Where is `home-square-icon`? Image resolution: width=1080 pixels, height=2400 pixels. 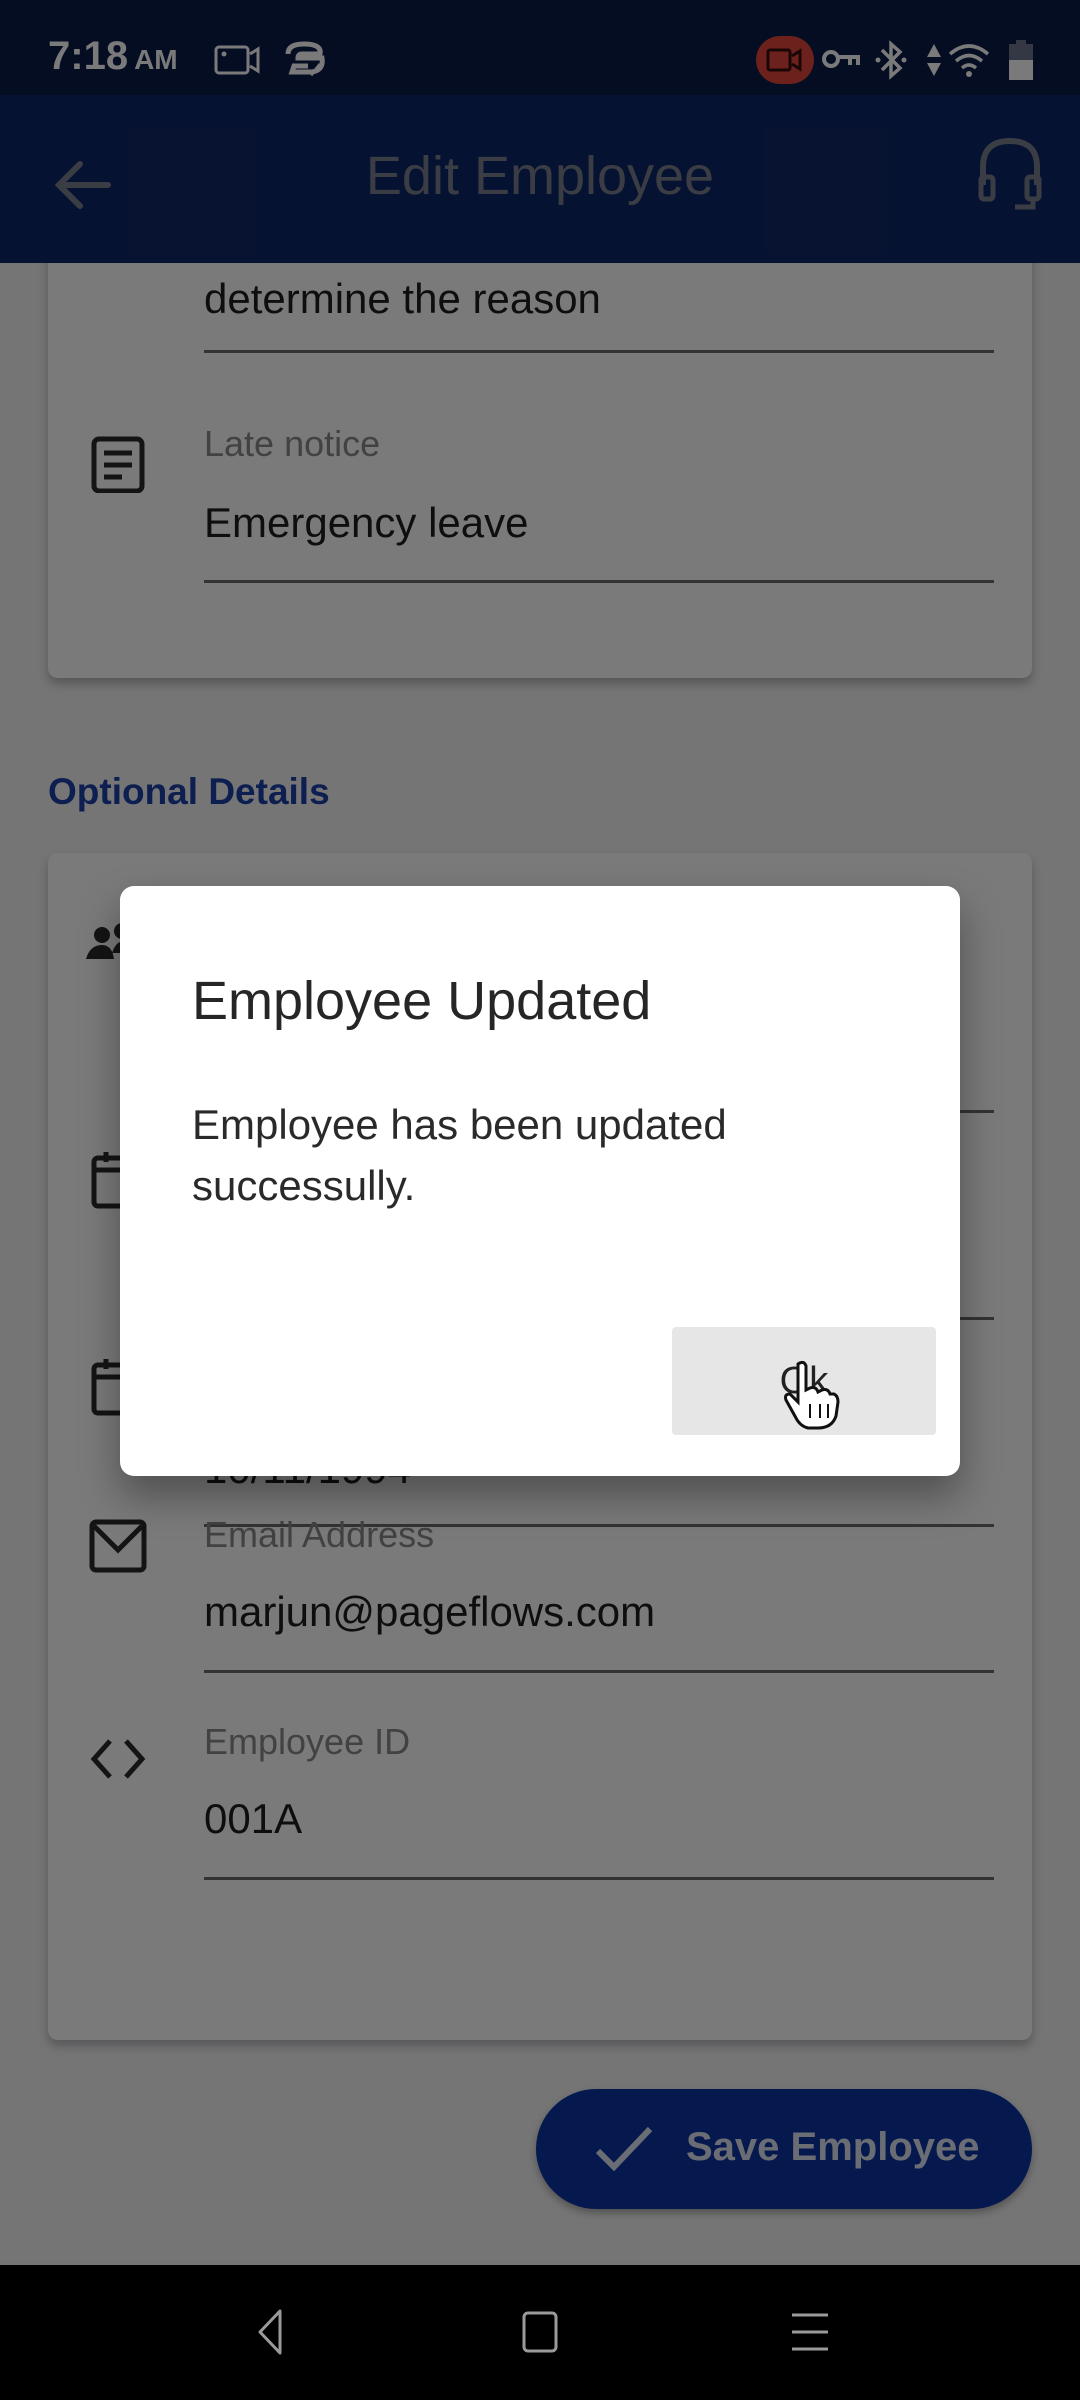
home-square-icon is located at coordinates (540, 2332).